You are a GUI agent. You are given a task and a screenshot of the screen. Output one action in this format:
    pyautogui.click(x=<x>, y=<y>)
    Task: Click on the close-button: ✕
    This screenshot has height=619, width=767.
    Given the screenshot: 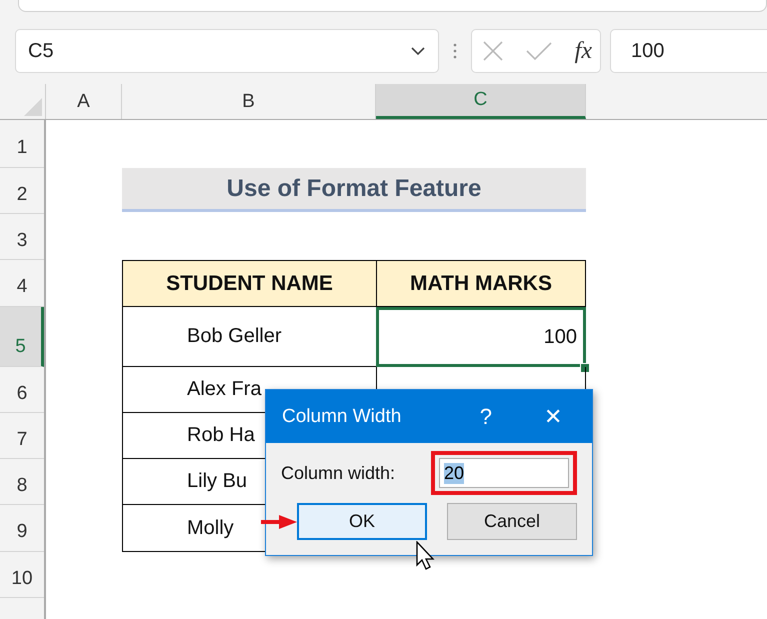 What is the action you would take?
    pyautogui.click(x=553, y=417)
    